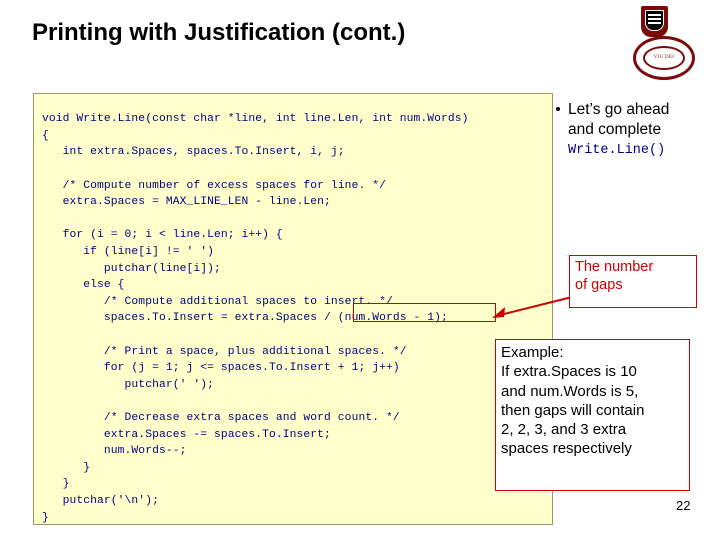 This screenshot has width=720, height=540. I want to click on bullet-line-2: and complete, so click(615, 129).